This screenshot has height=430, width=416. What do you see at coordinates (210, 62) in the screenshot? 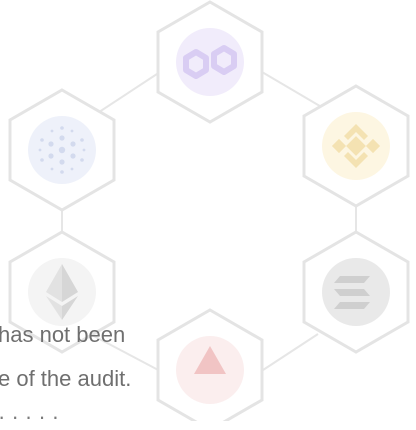
I see `hex-node-polygon` at bounding box center [210, 62].